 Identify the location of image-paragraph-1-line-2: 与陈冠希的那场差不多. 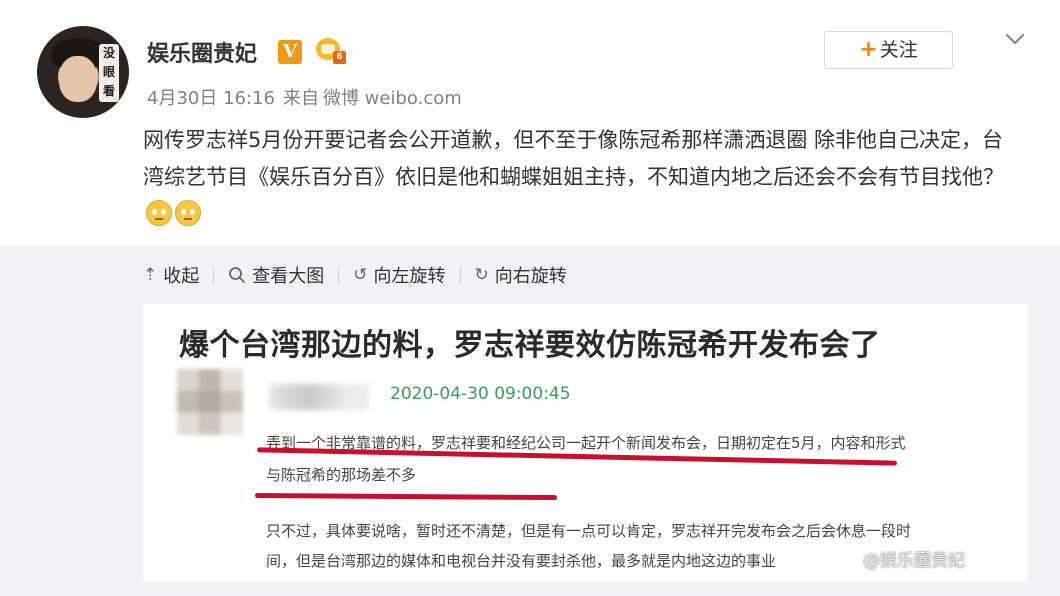
(341, 475).